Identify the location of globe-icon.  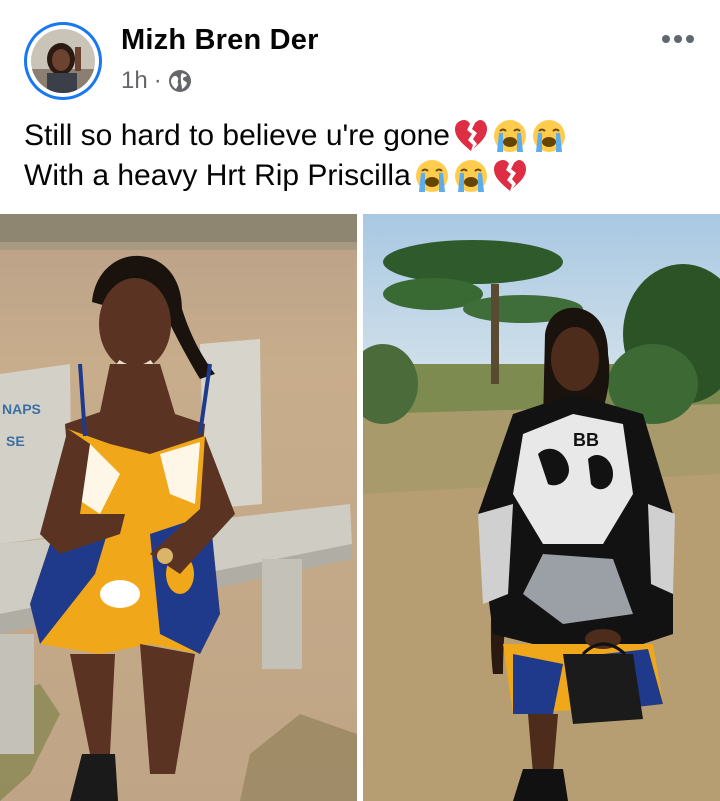
(180, 81).